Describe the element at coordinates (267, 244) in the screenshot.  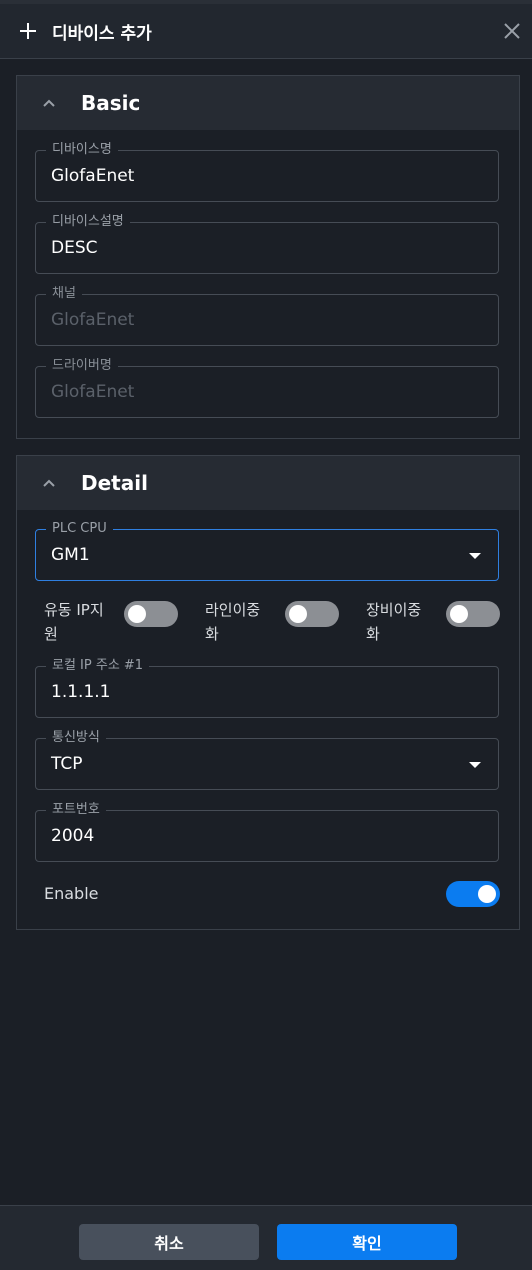
I see `device-desc-field: 디바이스설명 DESC` at that location.